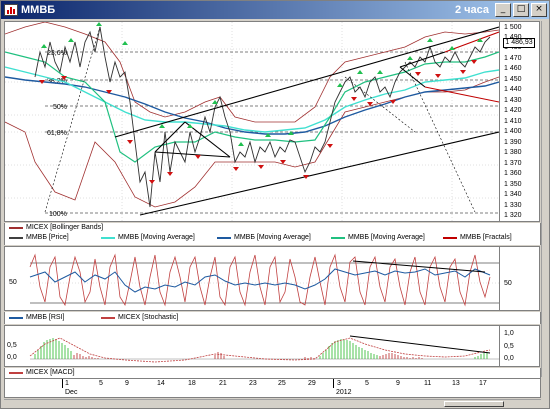 Image resolution: width=550 pixels, height=409 pixels. Describe the element at coordinates (513, 142) in the screenshot. I see `y-tick-1390: 1 390` at that location.